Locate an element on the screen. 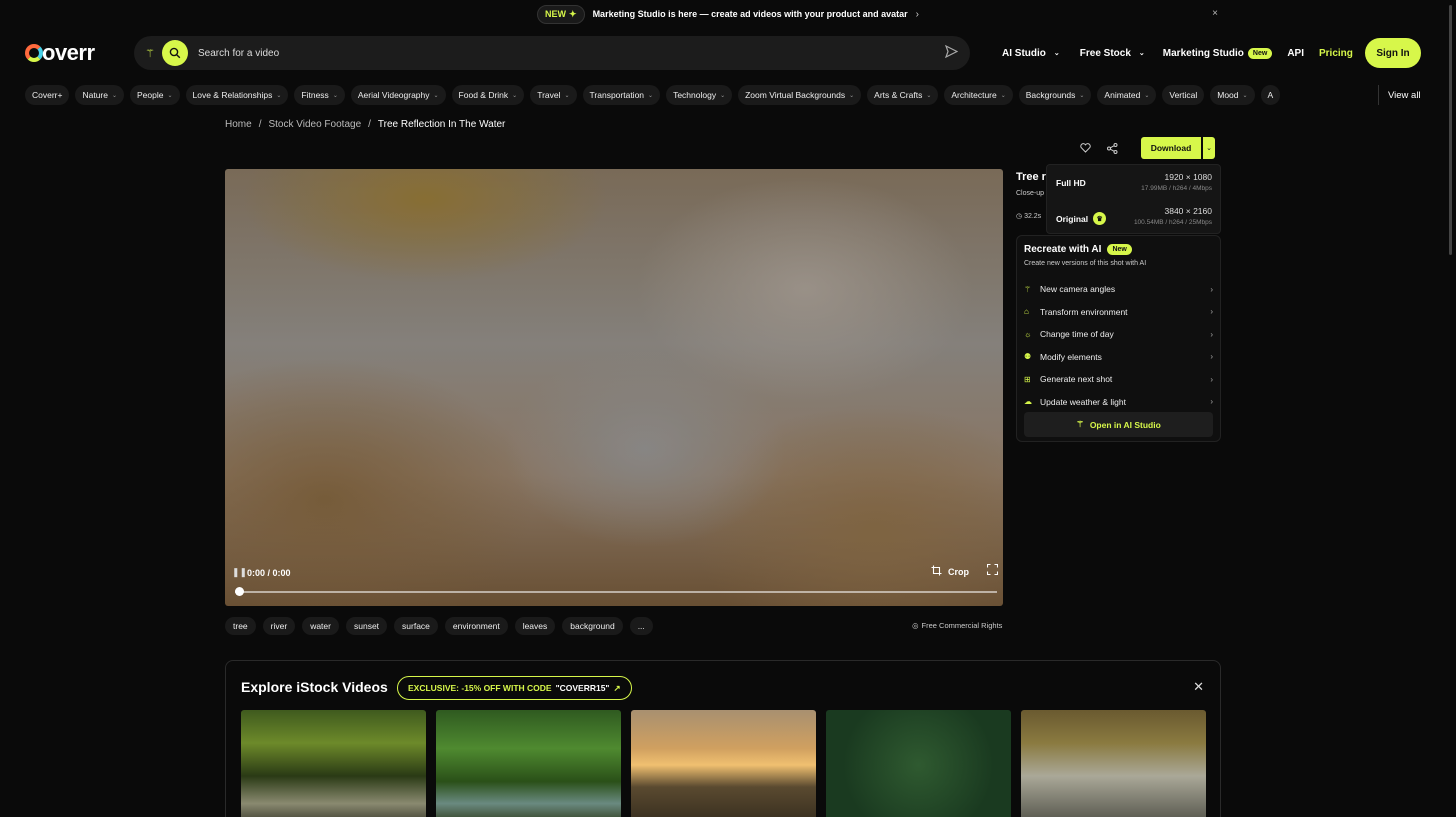 This screenshot has height=817, width=1456. category-label: Aerial Videography is located at coordinates (393, 95).